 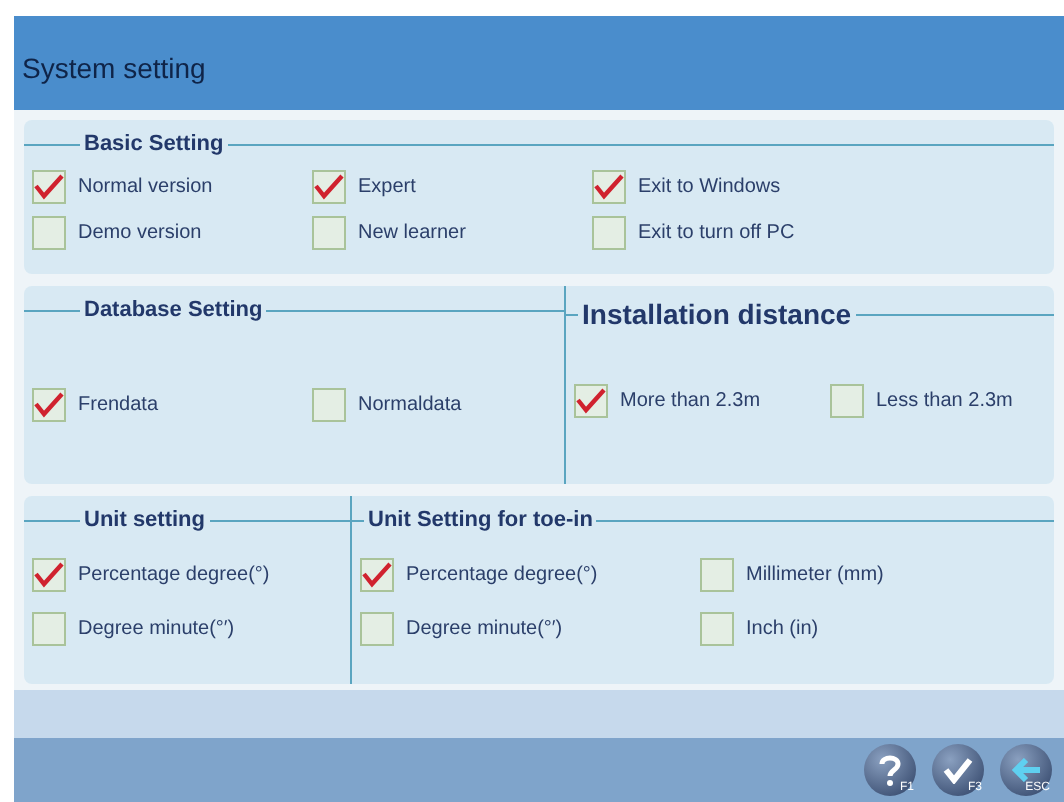 I want to click on section-title: Basic Setting, so click(x=154, y=145).